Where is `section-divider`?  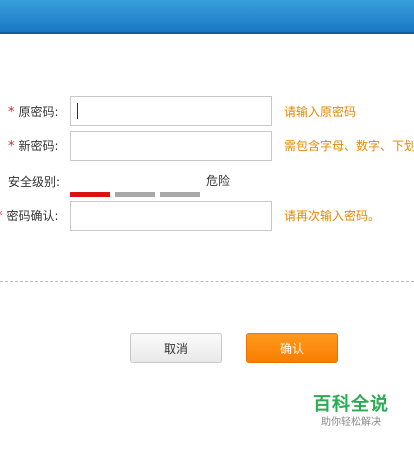
section-divider is located at coordinates (207, 281).